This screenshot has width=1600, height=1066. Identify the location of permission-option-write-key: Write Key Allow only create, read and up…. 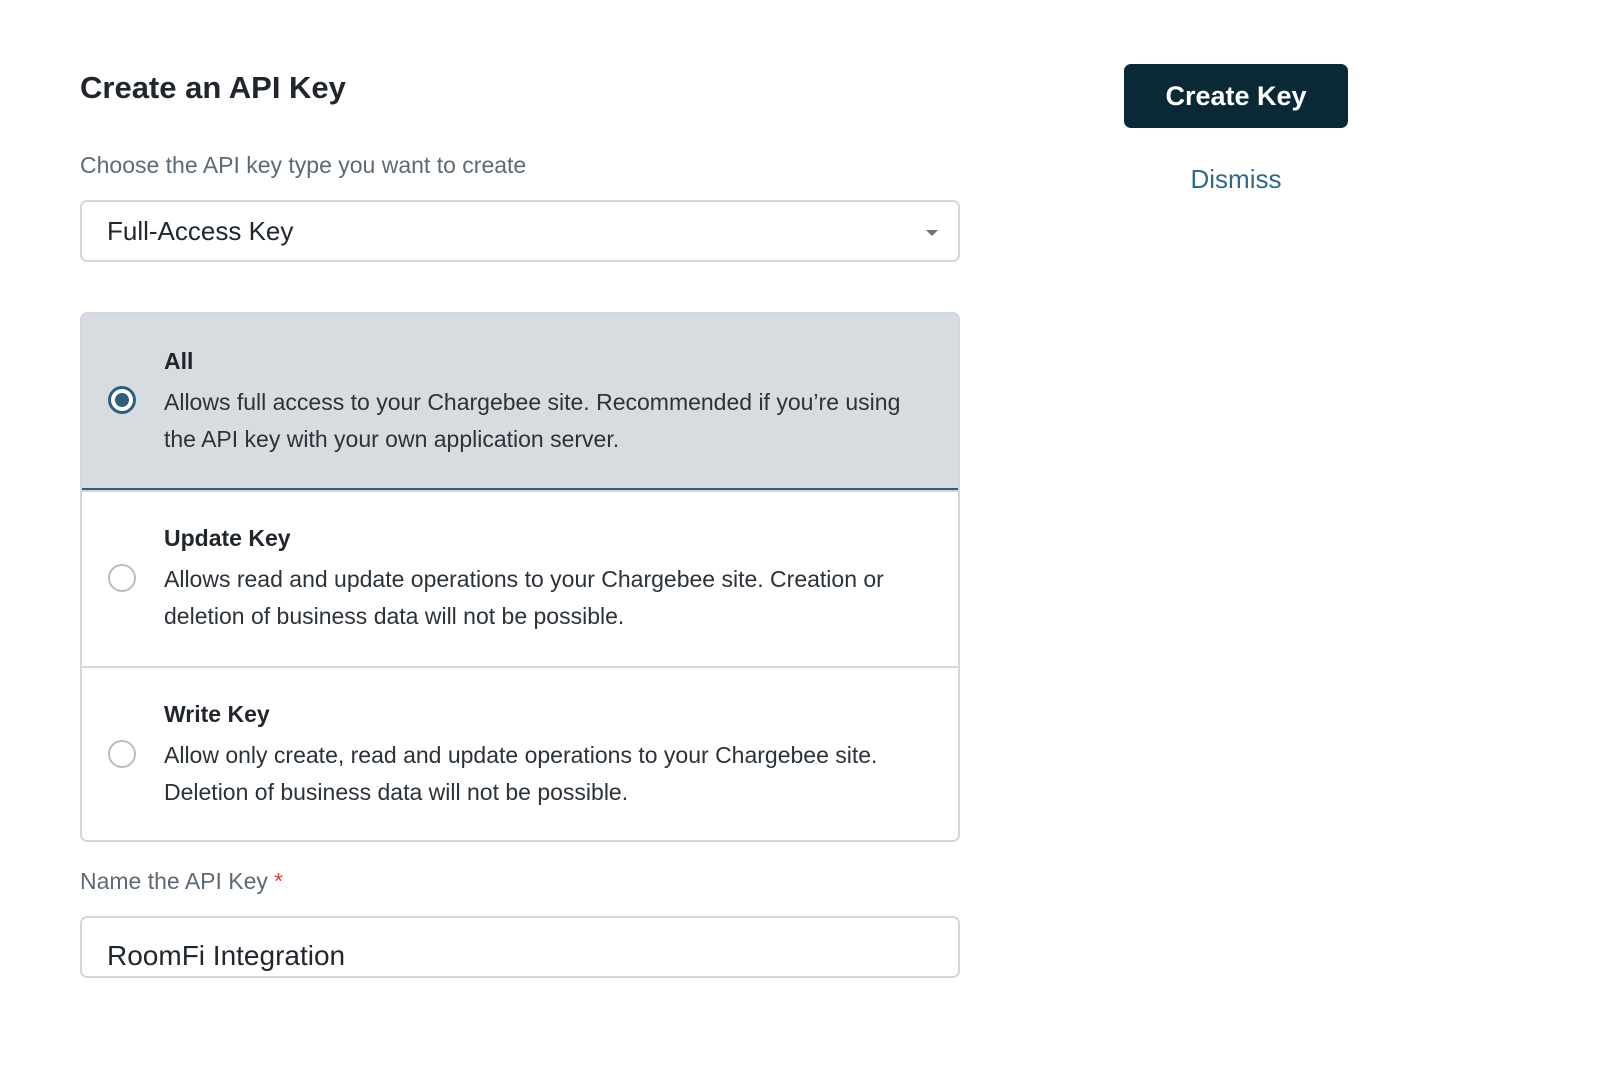
(520, 753).